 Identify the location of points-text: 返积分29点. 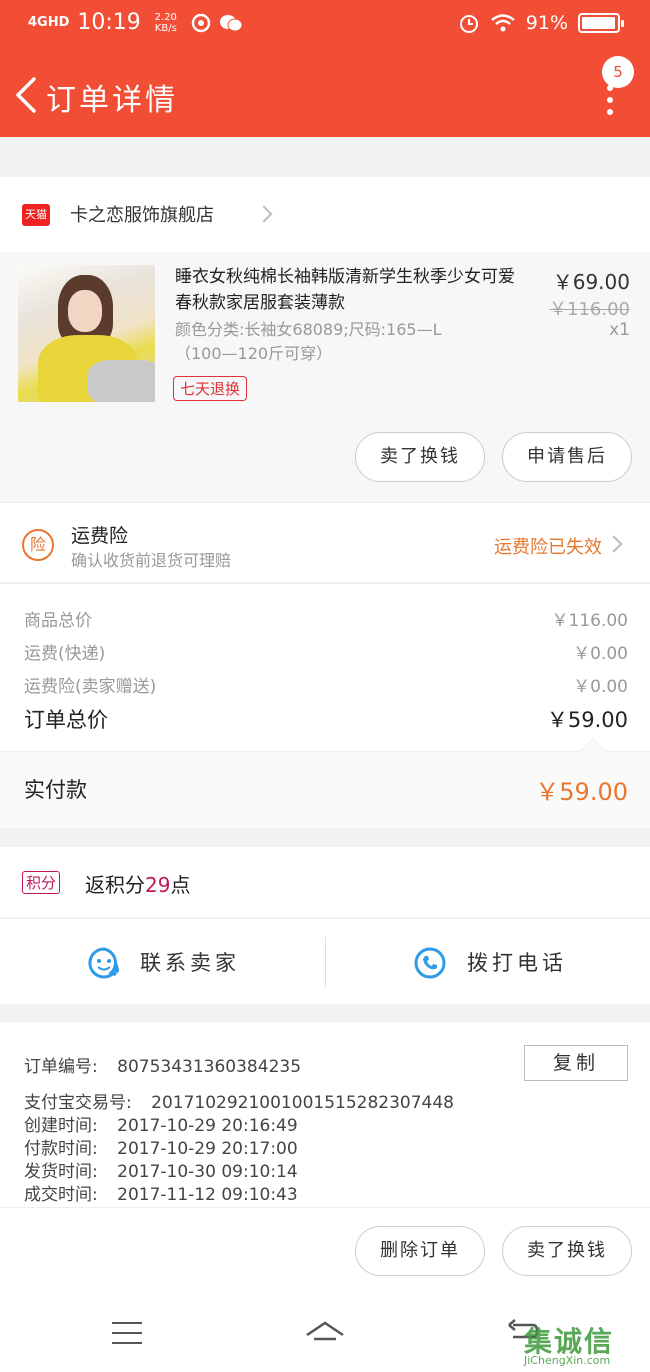
(138, 885).